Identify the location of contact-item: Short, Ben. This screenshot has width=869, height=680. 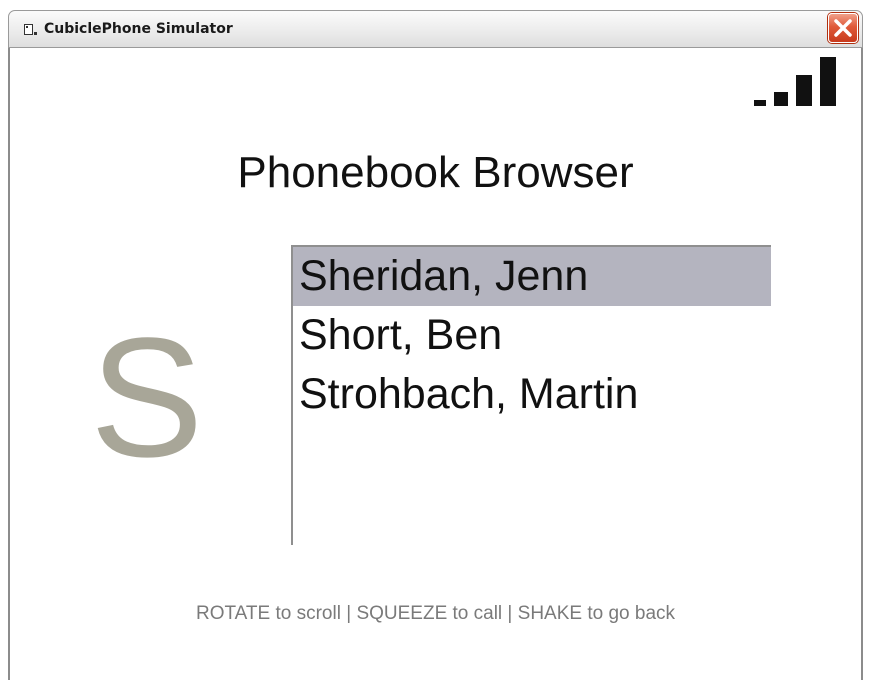
(532, 335).